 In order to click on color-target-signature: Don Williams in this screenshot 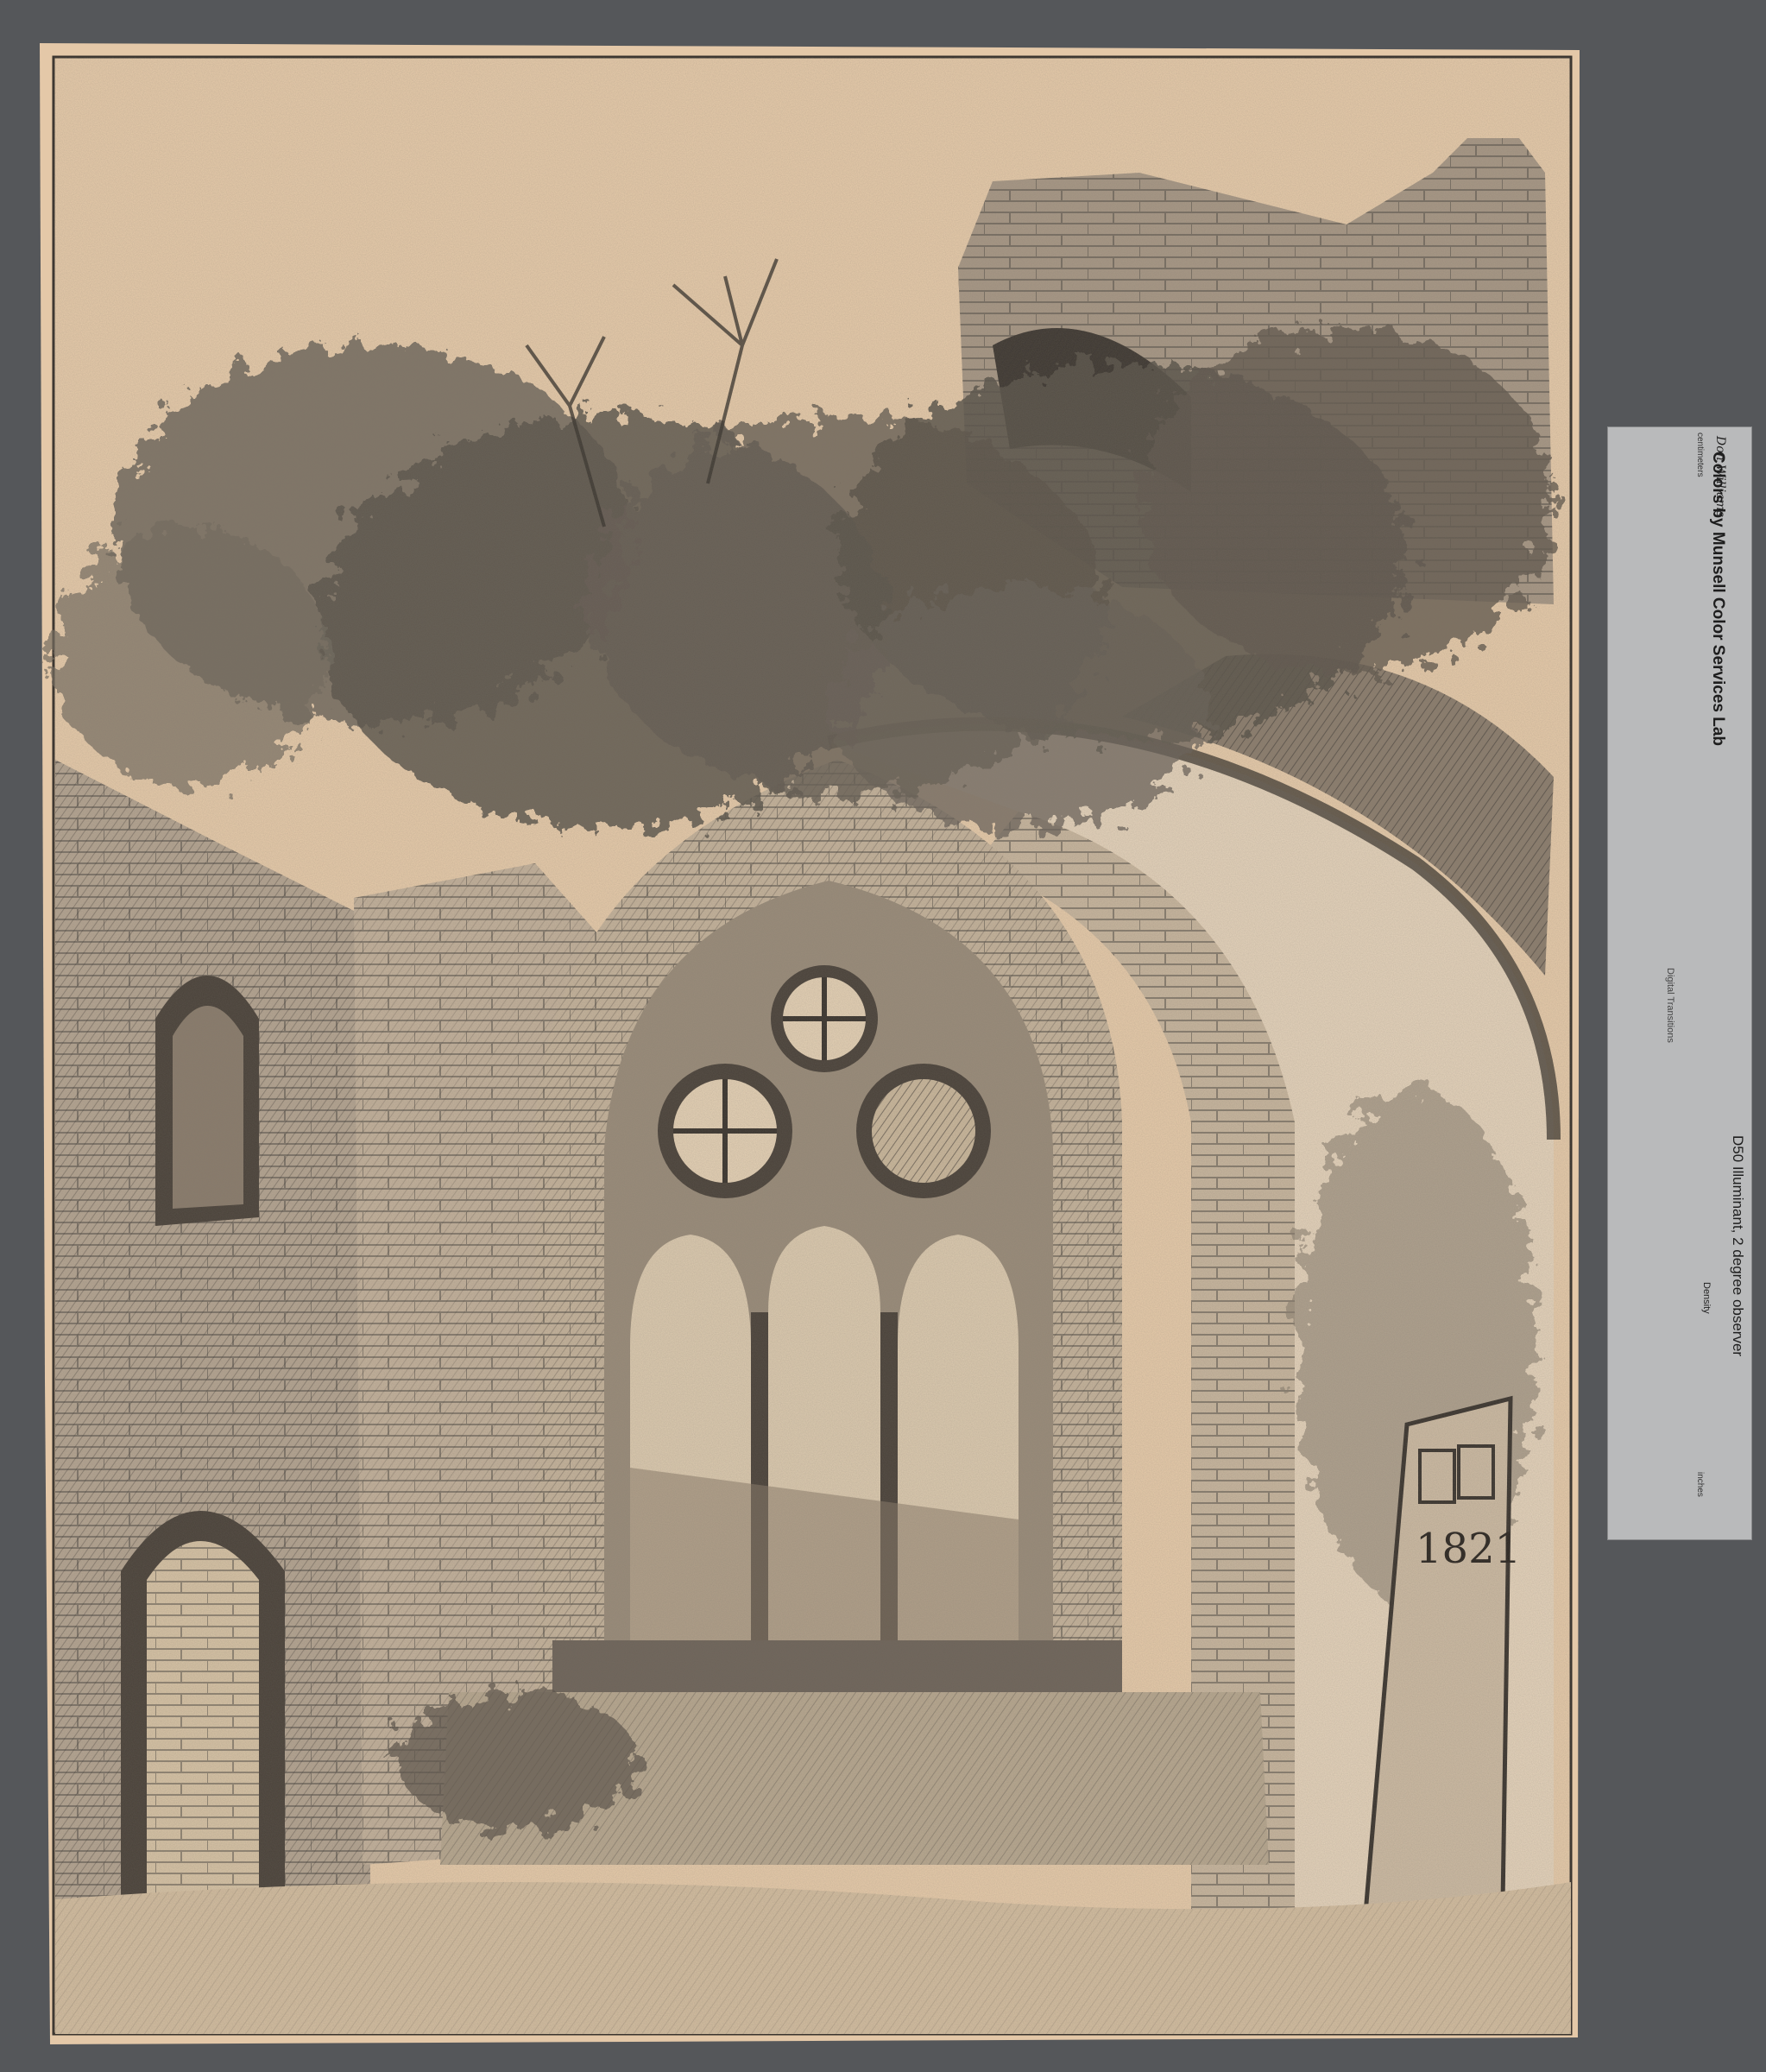, I will do `click(1720, 476)`.